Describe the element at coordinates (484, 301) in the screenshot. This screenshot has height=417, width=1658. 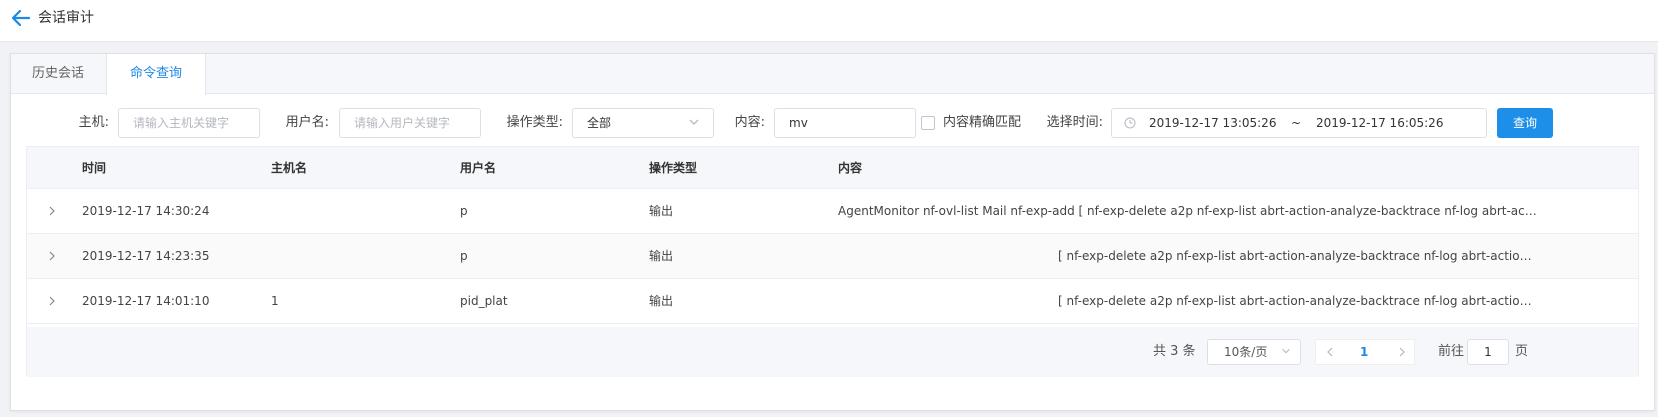
I see `cell-user: pid_plat` at that location.